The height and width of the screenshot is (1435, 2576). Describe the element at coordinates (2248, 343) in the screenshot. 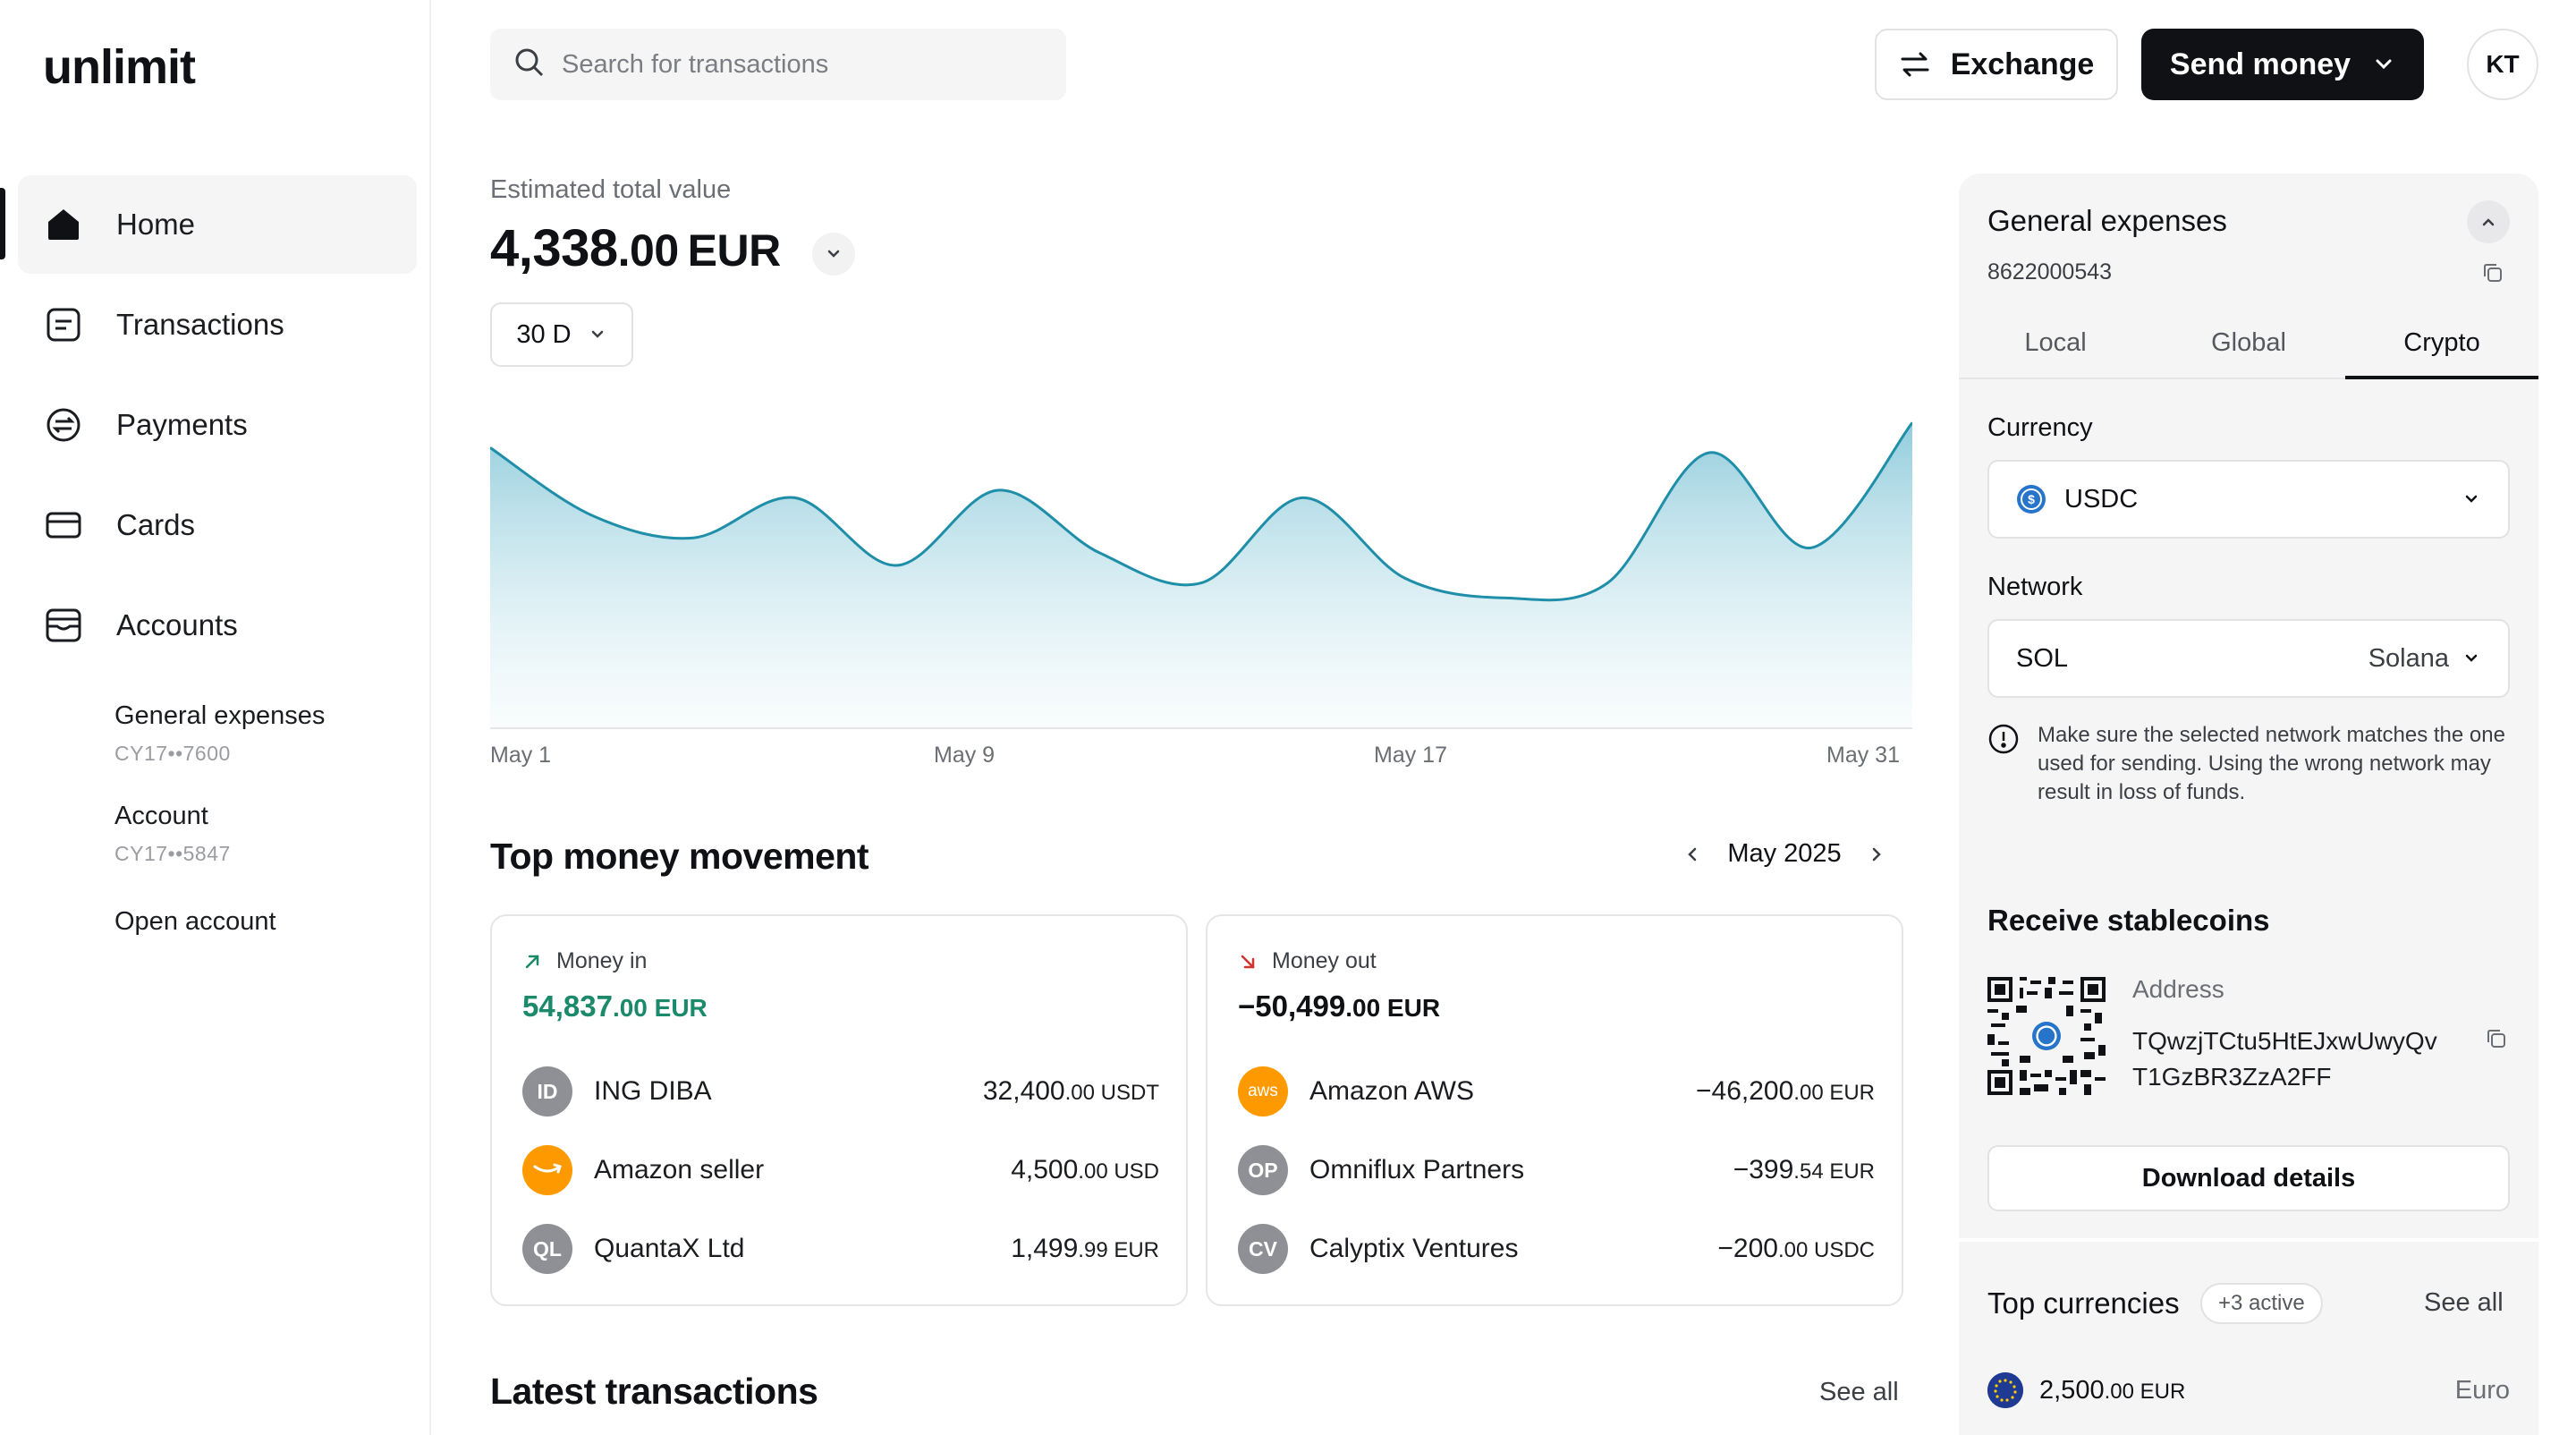

I see `tab-global: Global` at that location.